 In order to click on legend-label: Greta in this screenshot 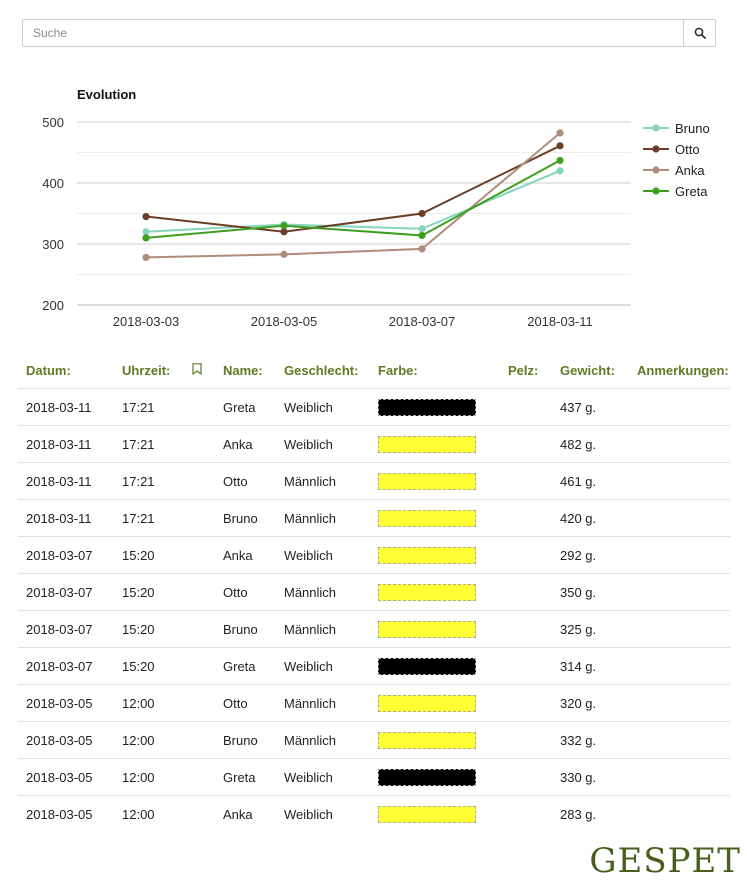, I will do `click(691, 191)`.